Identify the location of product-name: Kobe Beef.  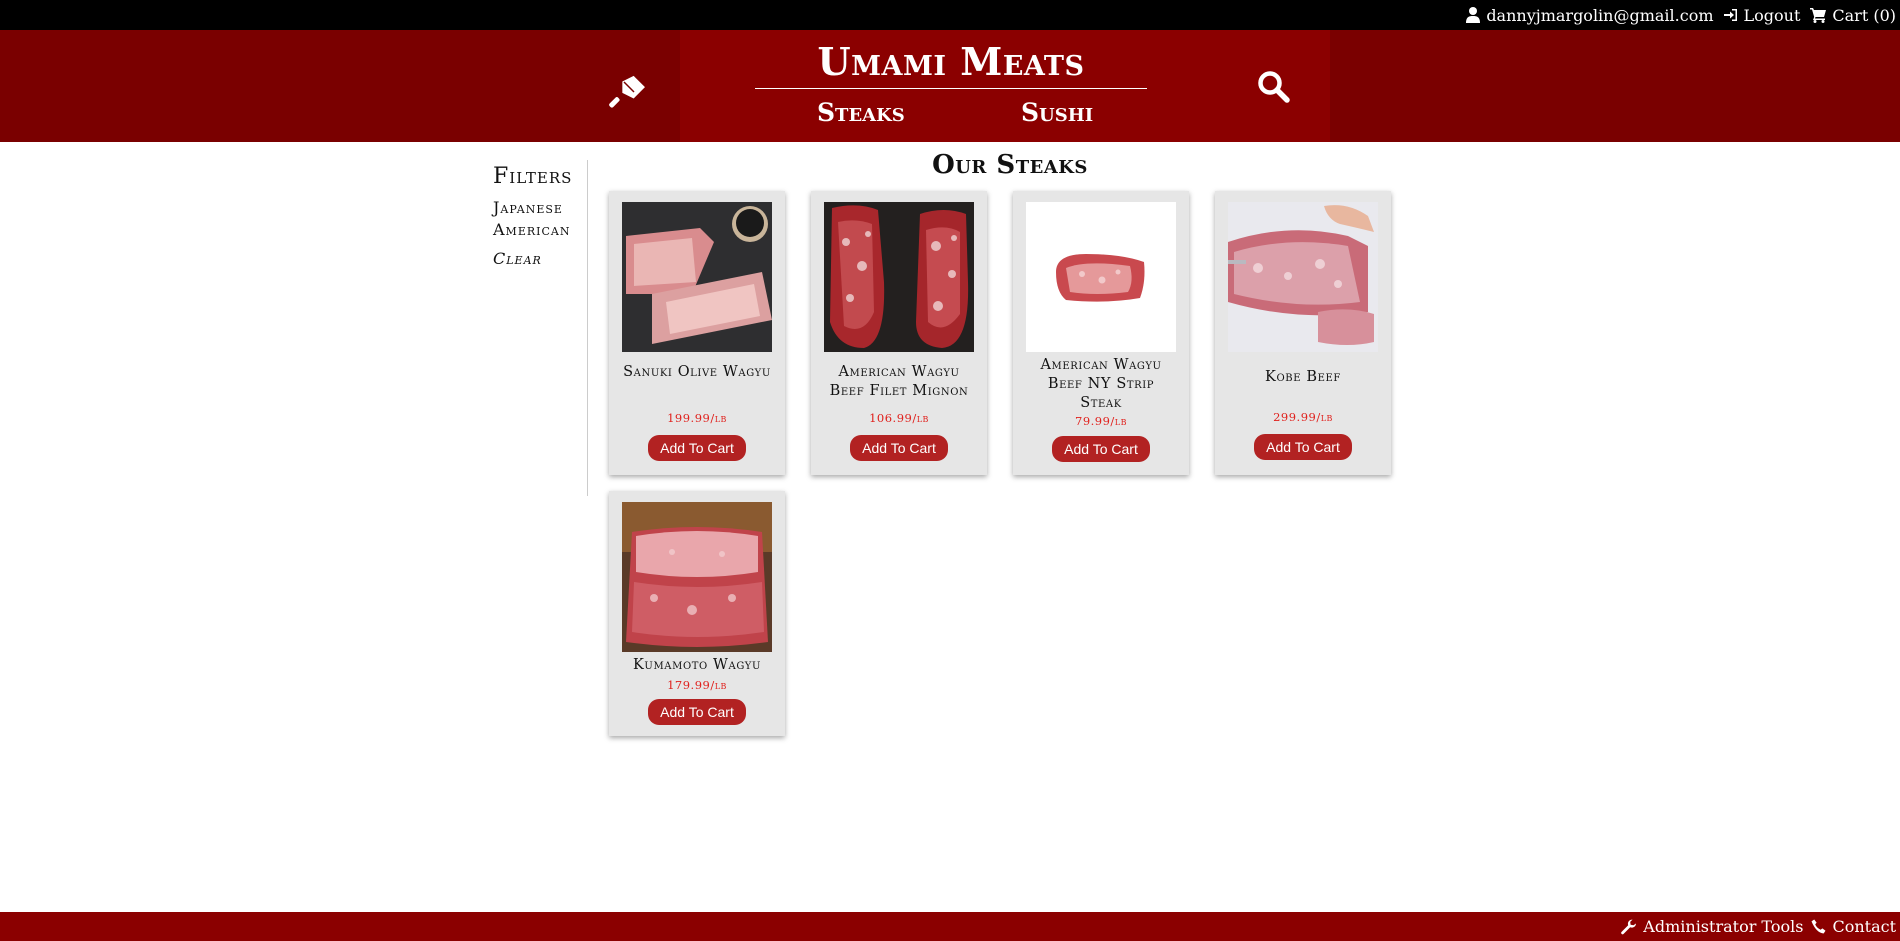
(1303, 380).